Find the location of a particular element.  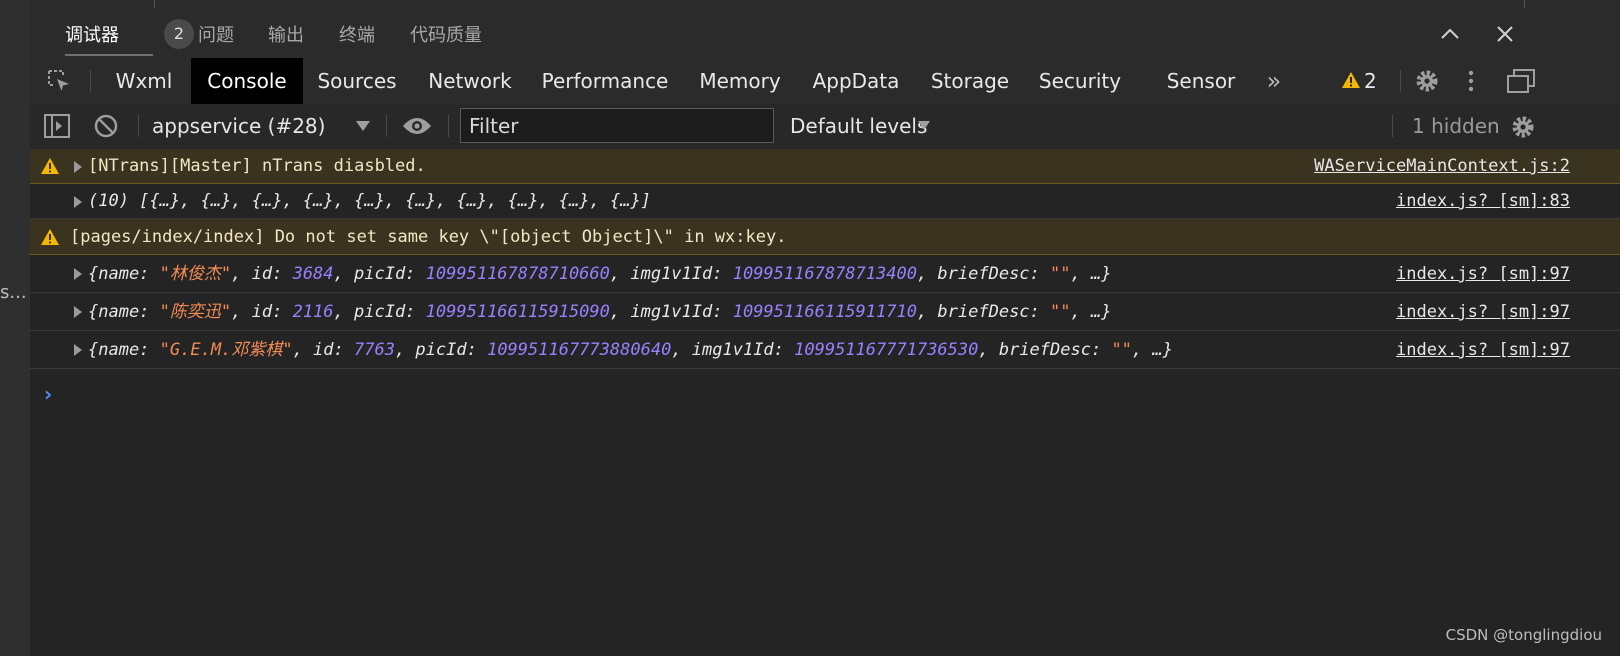

debugger-badge: 2 is located at coordinates (179, 34).